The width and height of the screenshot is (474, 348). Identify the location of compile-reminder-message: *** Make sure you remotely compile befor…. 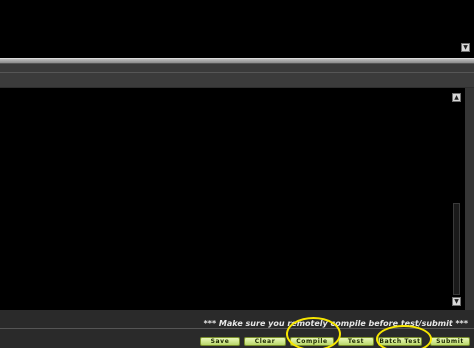
(335, 323).